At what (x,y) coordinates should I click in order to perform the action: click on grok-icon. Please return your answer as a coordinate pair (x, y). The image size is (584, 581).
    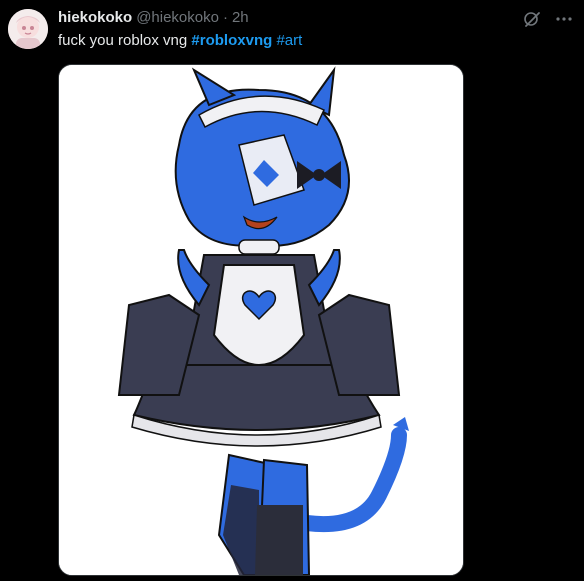
    Looking at the image, I should click on (532, 19).